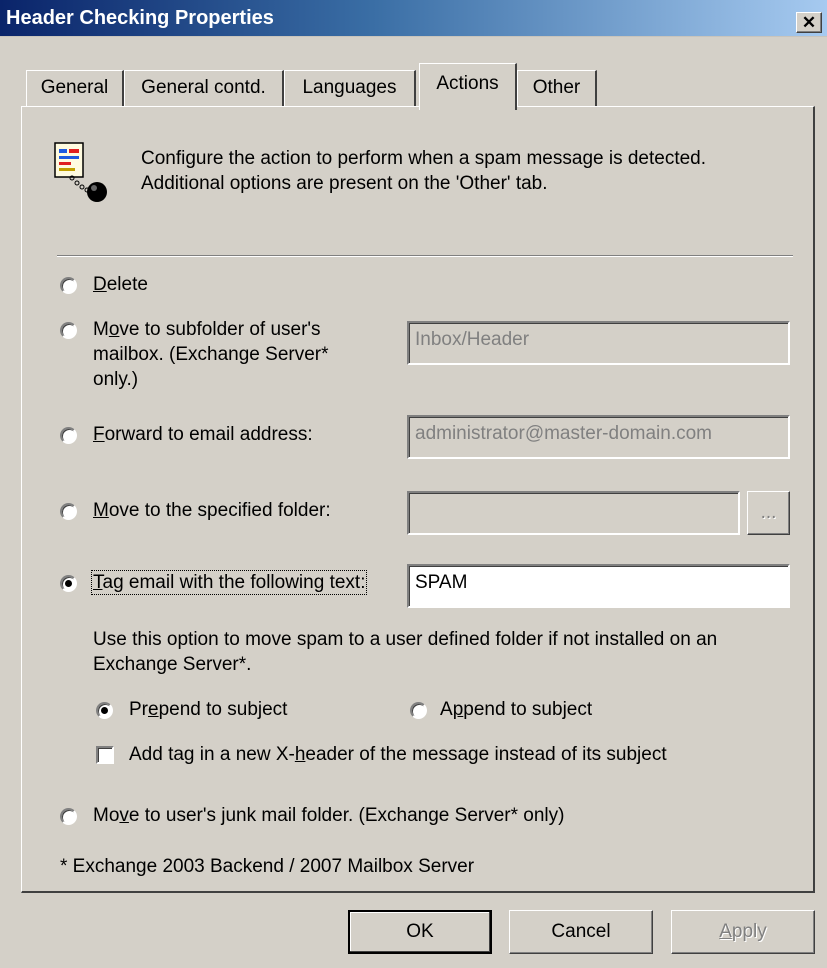 This screenshot has width=827, height=968. I want to click on append-radio, so click(418, 710).